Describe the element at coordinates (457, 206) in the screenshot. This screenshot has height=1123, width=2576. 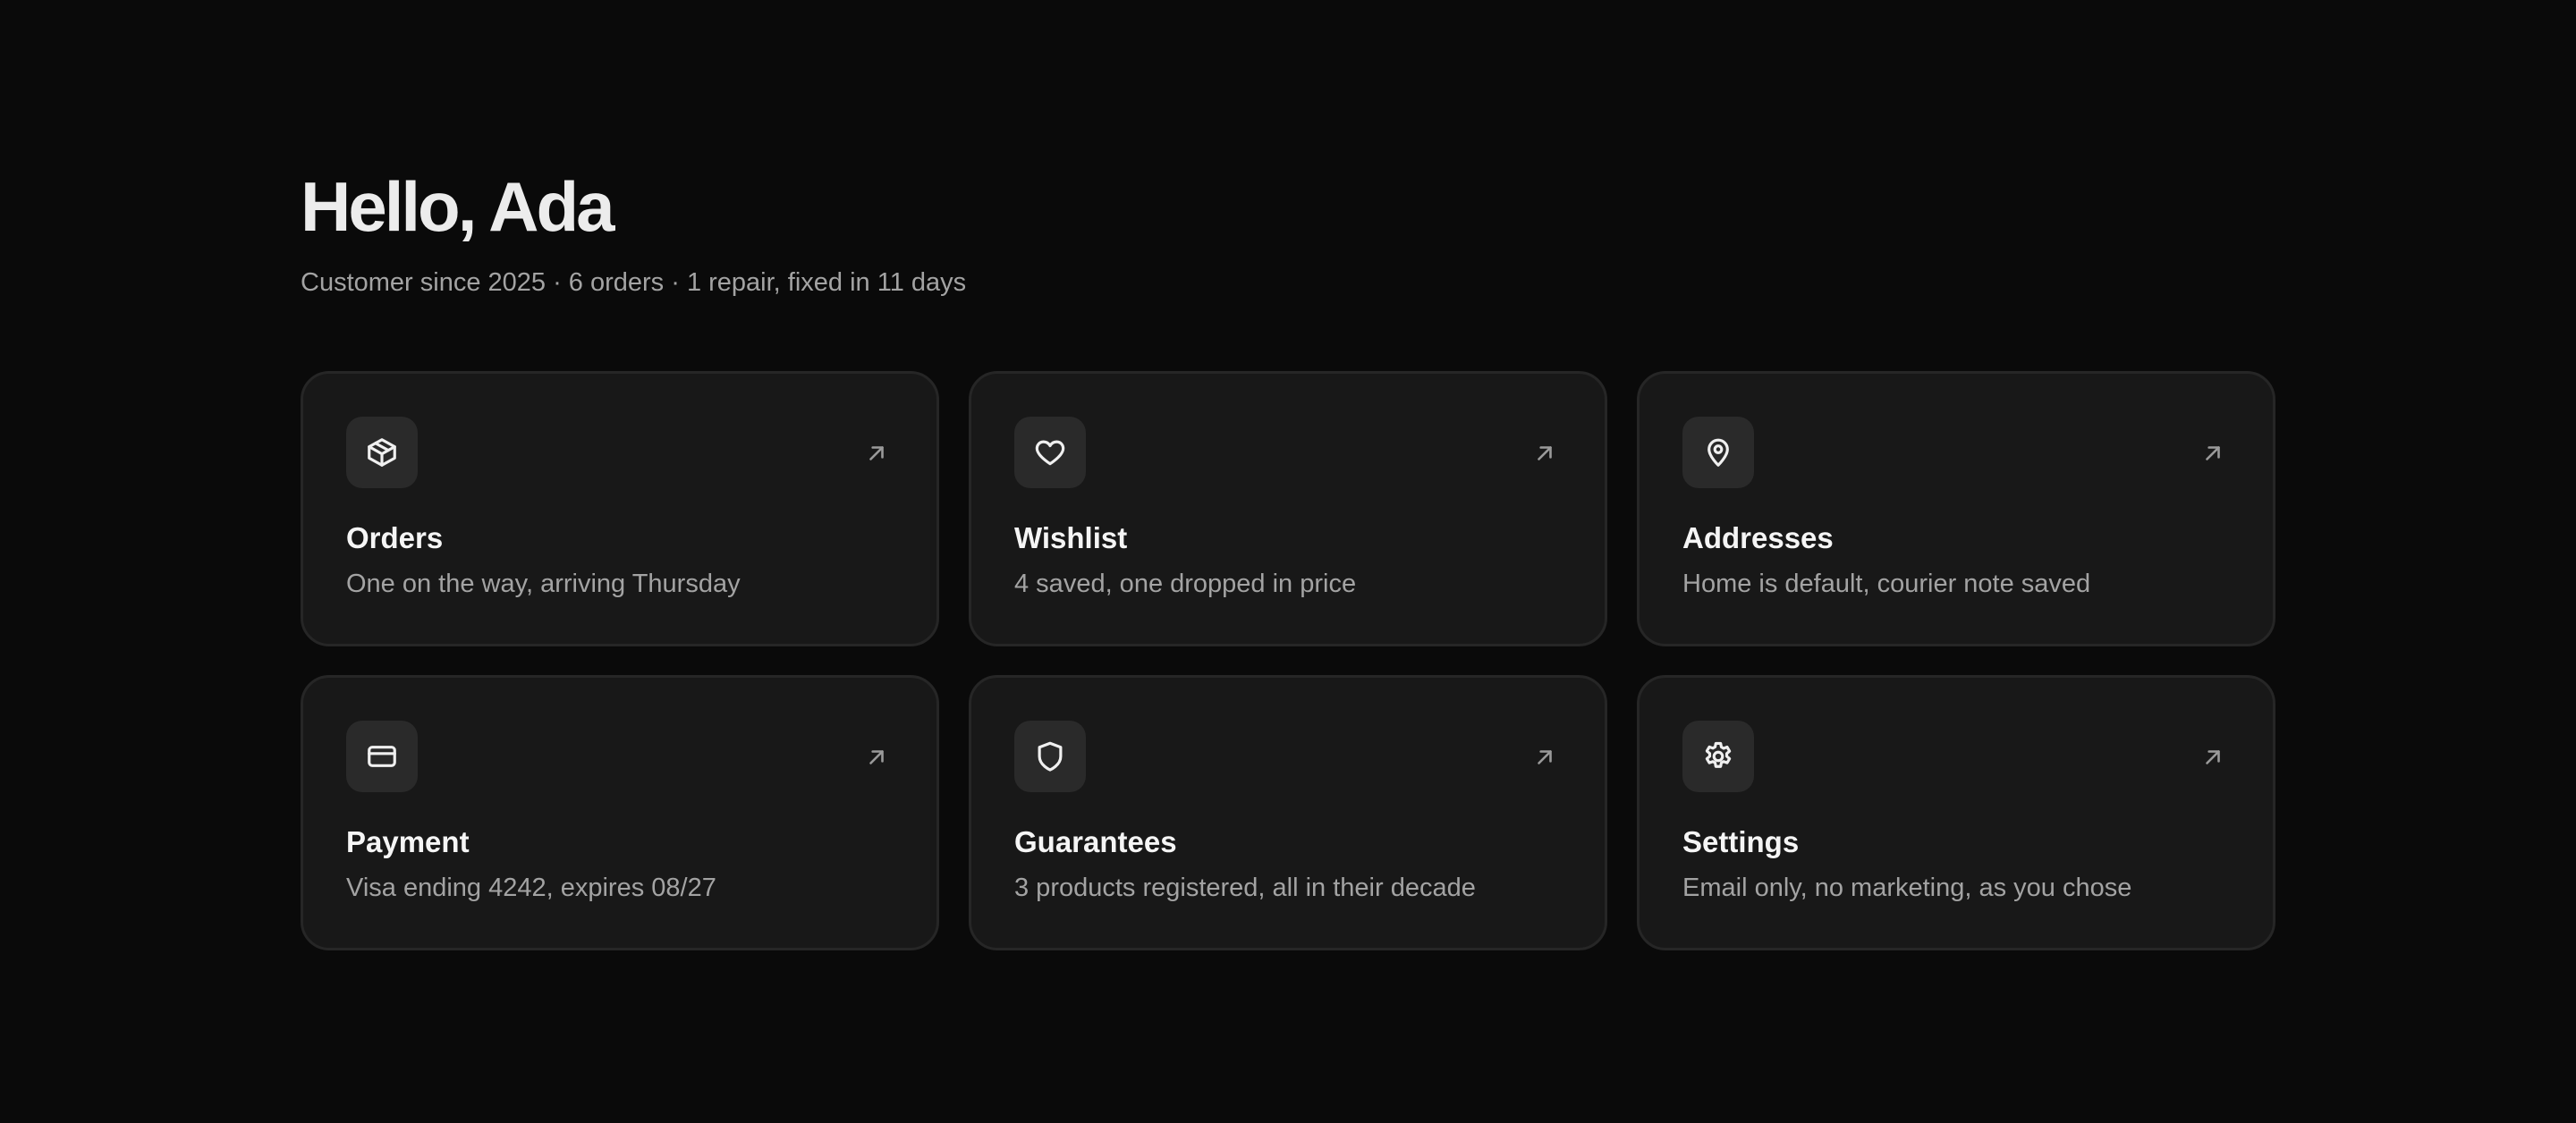
I see `page-title: Hello, Ada` at that location.